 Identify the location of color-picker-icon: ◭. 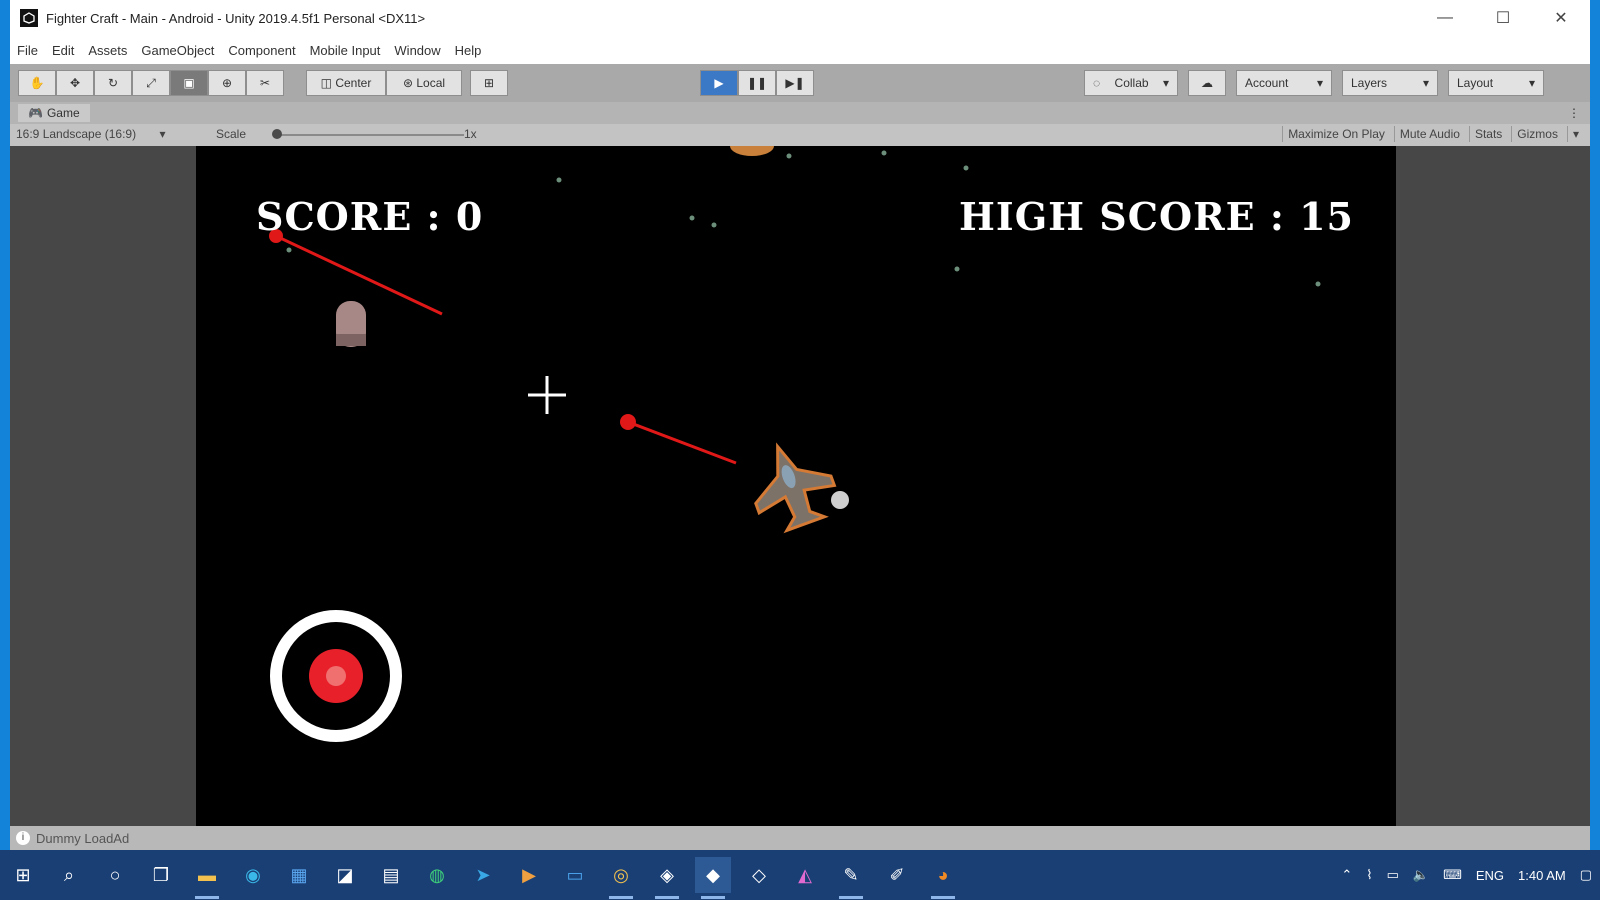
(805, 875).